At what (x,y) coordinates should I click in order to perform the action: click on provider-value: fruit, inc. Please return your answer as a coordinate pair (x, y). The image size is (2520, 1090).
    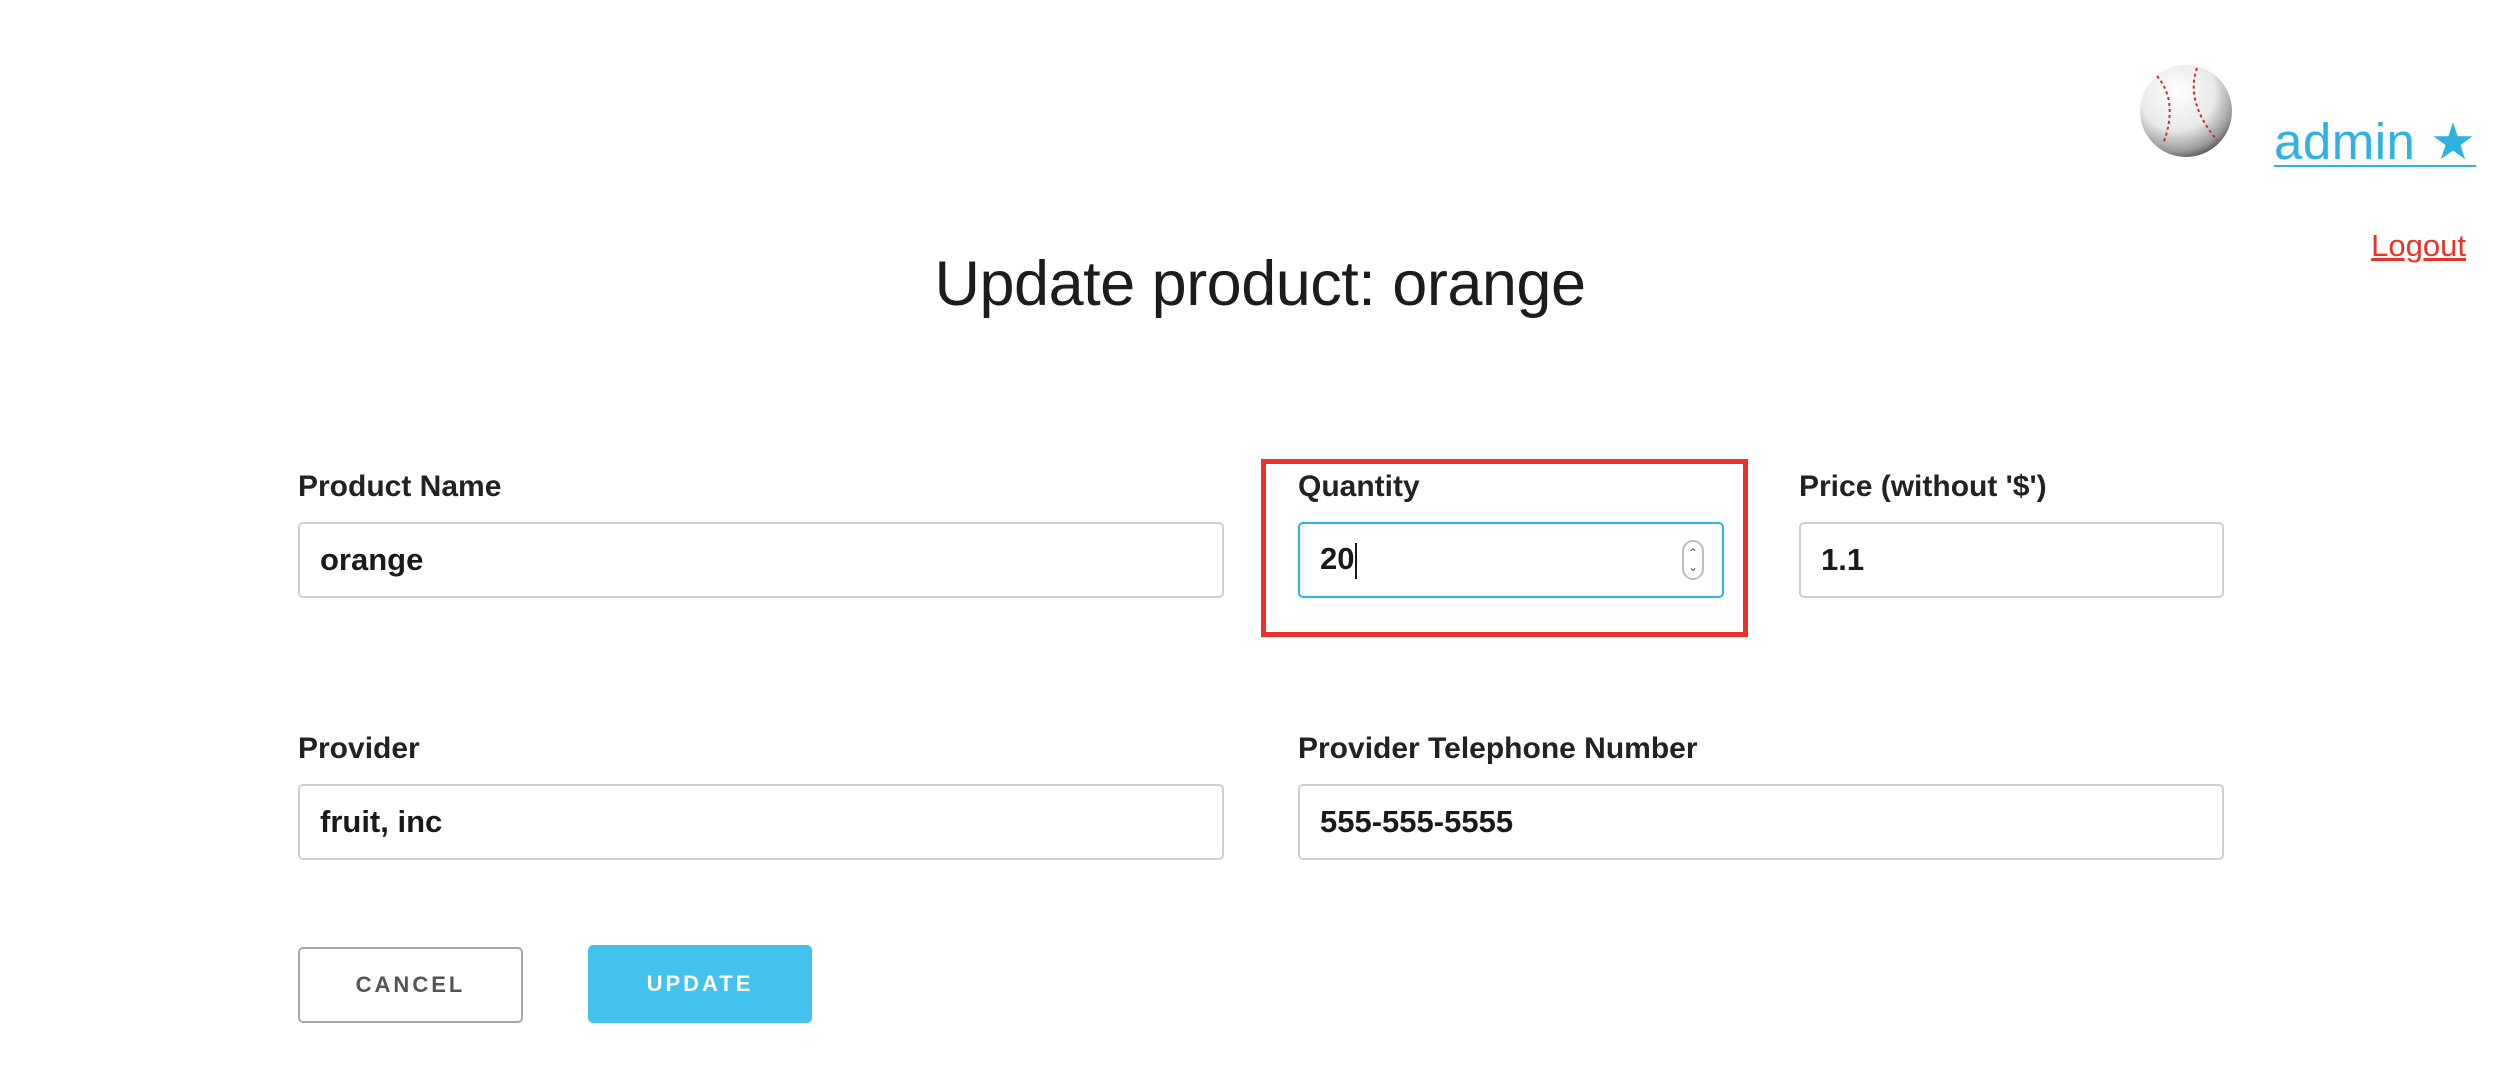
    Looking at the image, I should click on (381, 821).